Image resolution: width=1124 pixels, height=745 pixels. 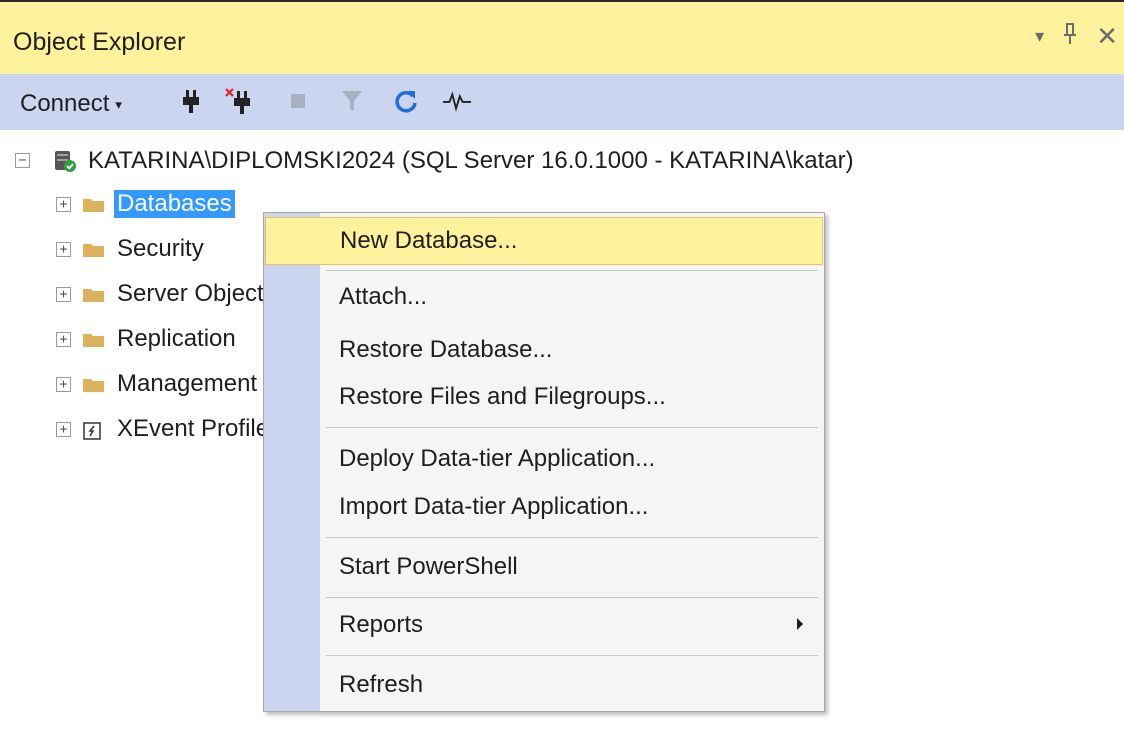 What do you see at coordinates (562, 102) in the screenshot?
I see `object-explorer-toolbar: Connect ▾` at bounding box center [562, 102].